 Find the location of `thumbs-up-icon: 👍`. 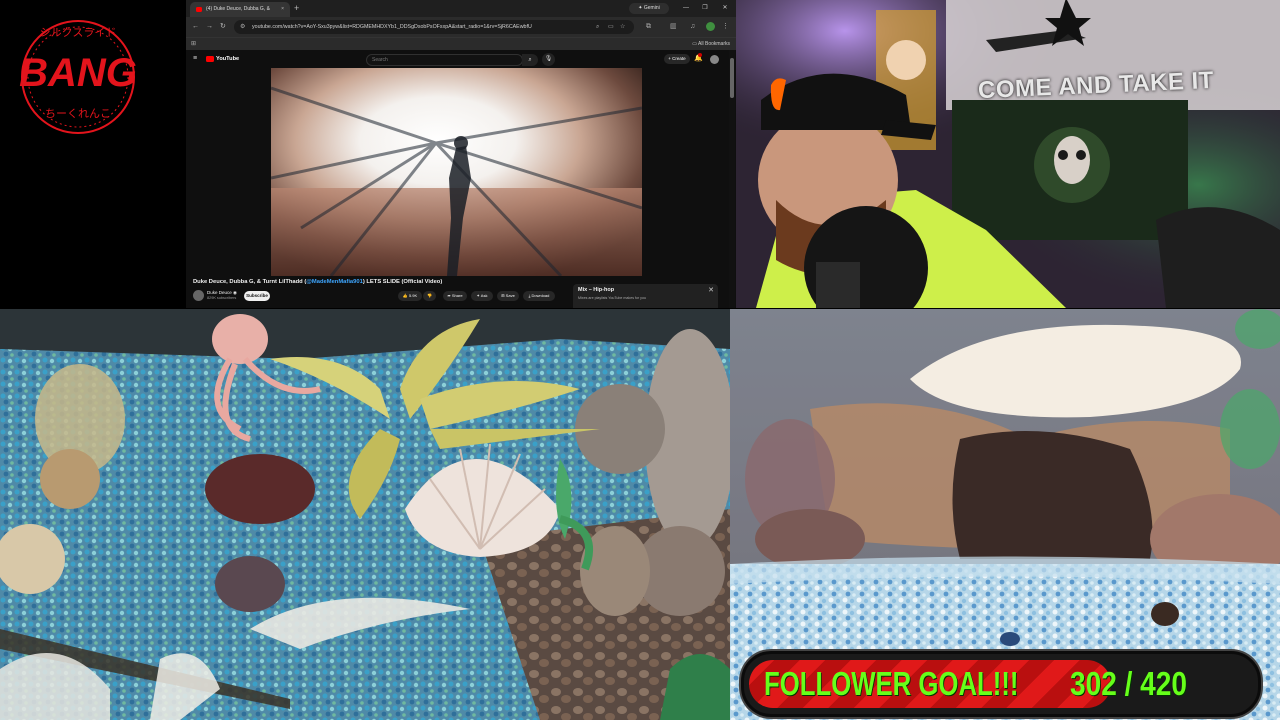

thumbs-up-icon: 👍 is located at coordinates (405, 295).